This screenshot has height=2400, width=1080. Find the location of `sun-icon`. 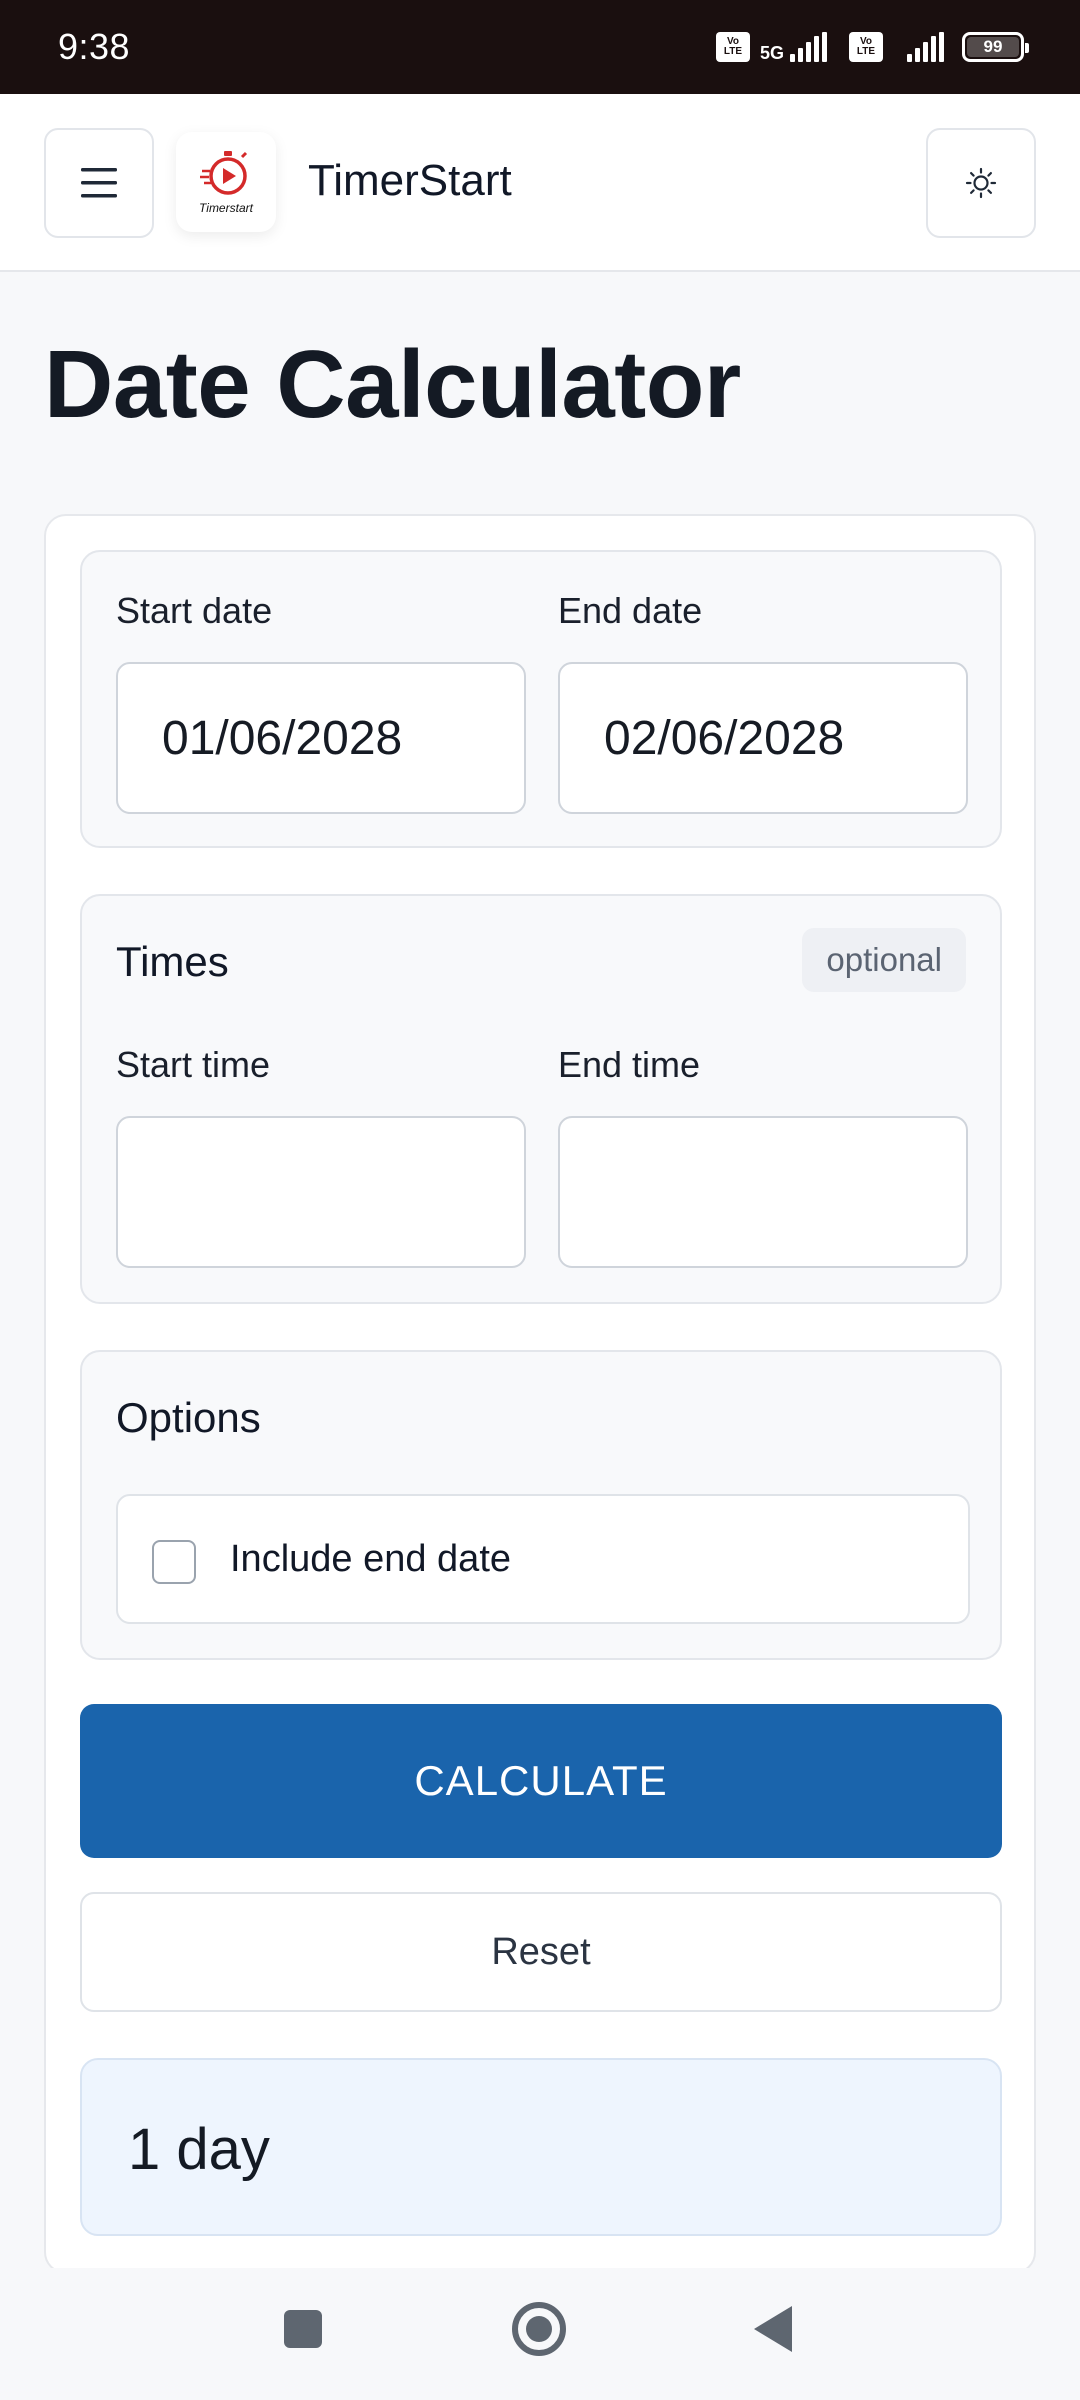

sun-icon is located at coordinates (981, 183).